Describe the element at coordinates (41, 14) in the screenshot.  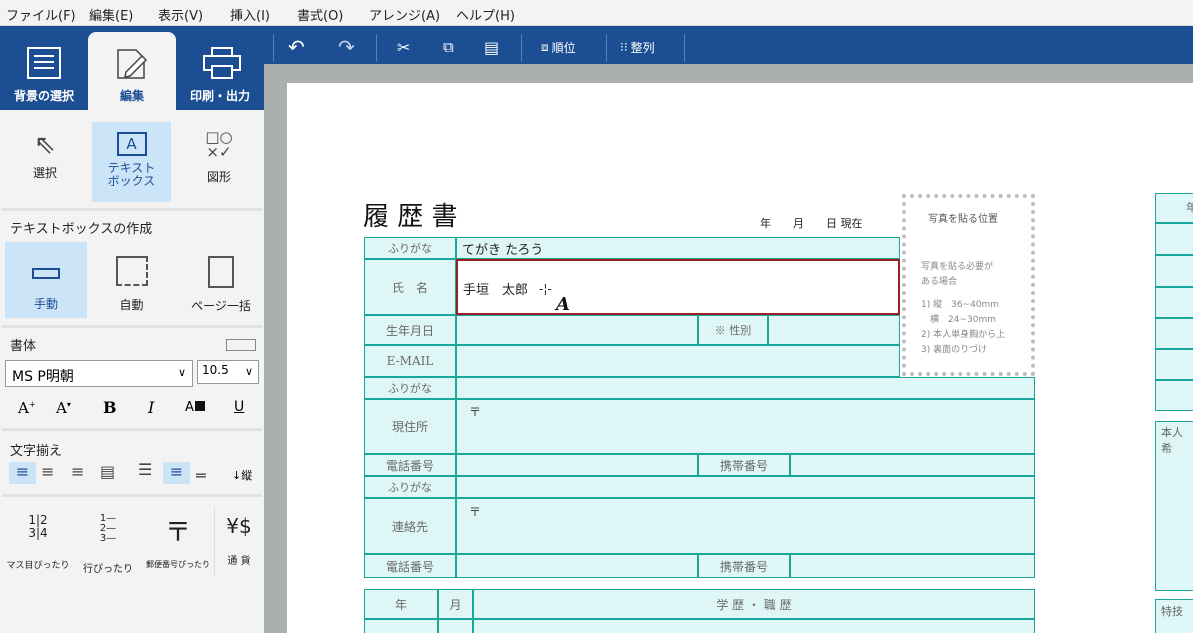
I see `menu-file: ファイル(F)` at that location.